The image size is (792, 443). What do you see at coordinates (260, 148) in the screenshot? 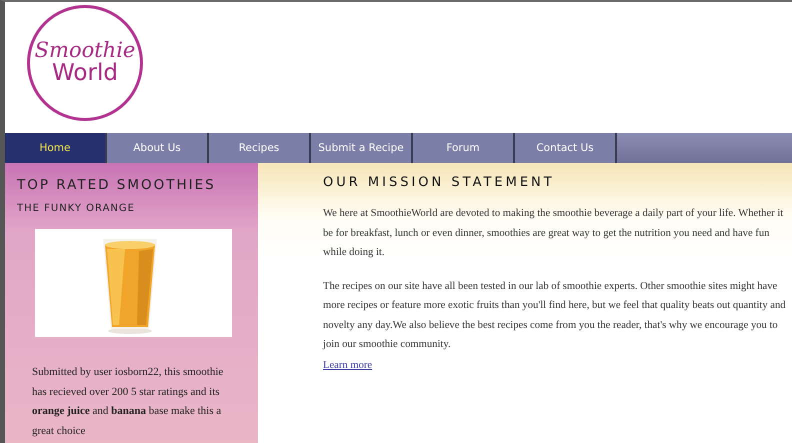
I see `nav-tab: Recipes` at bounding box center [260, 148].